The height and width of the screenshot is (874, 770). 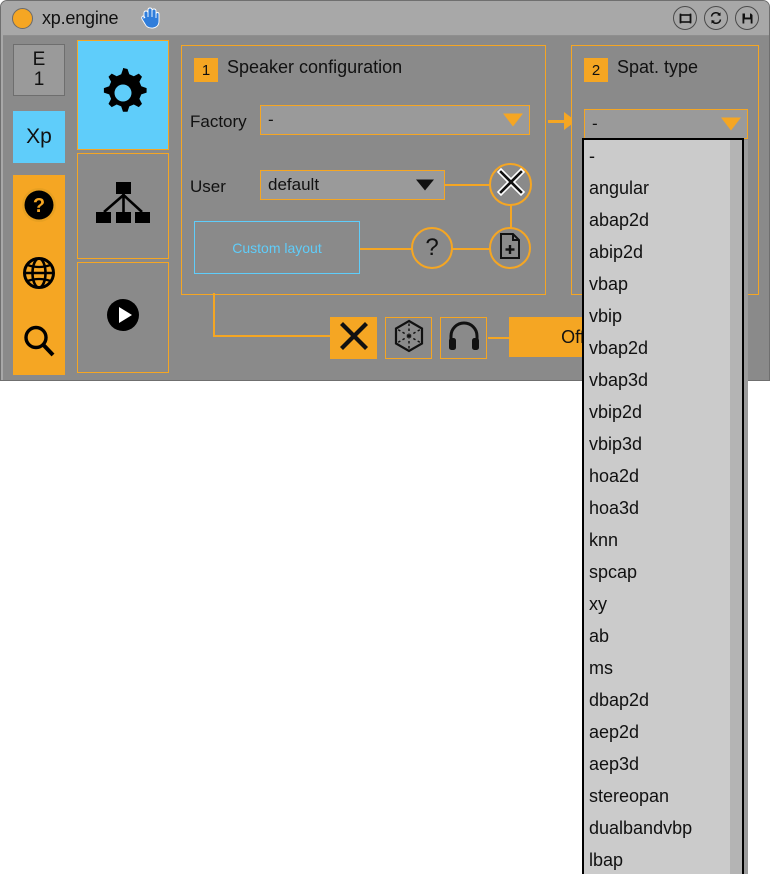 I want to click on hierarchy-icon, so click(x=123, y=206).